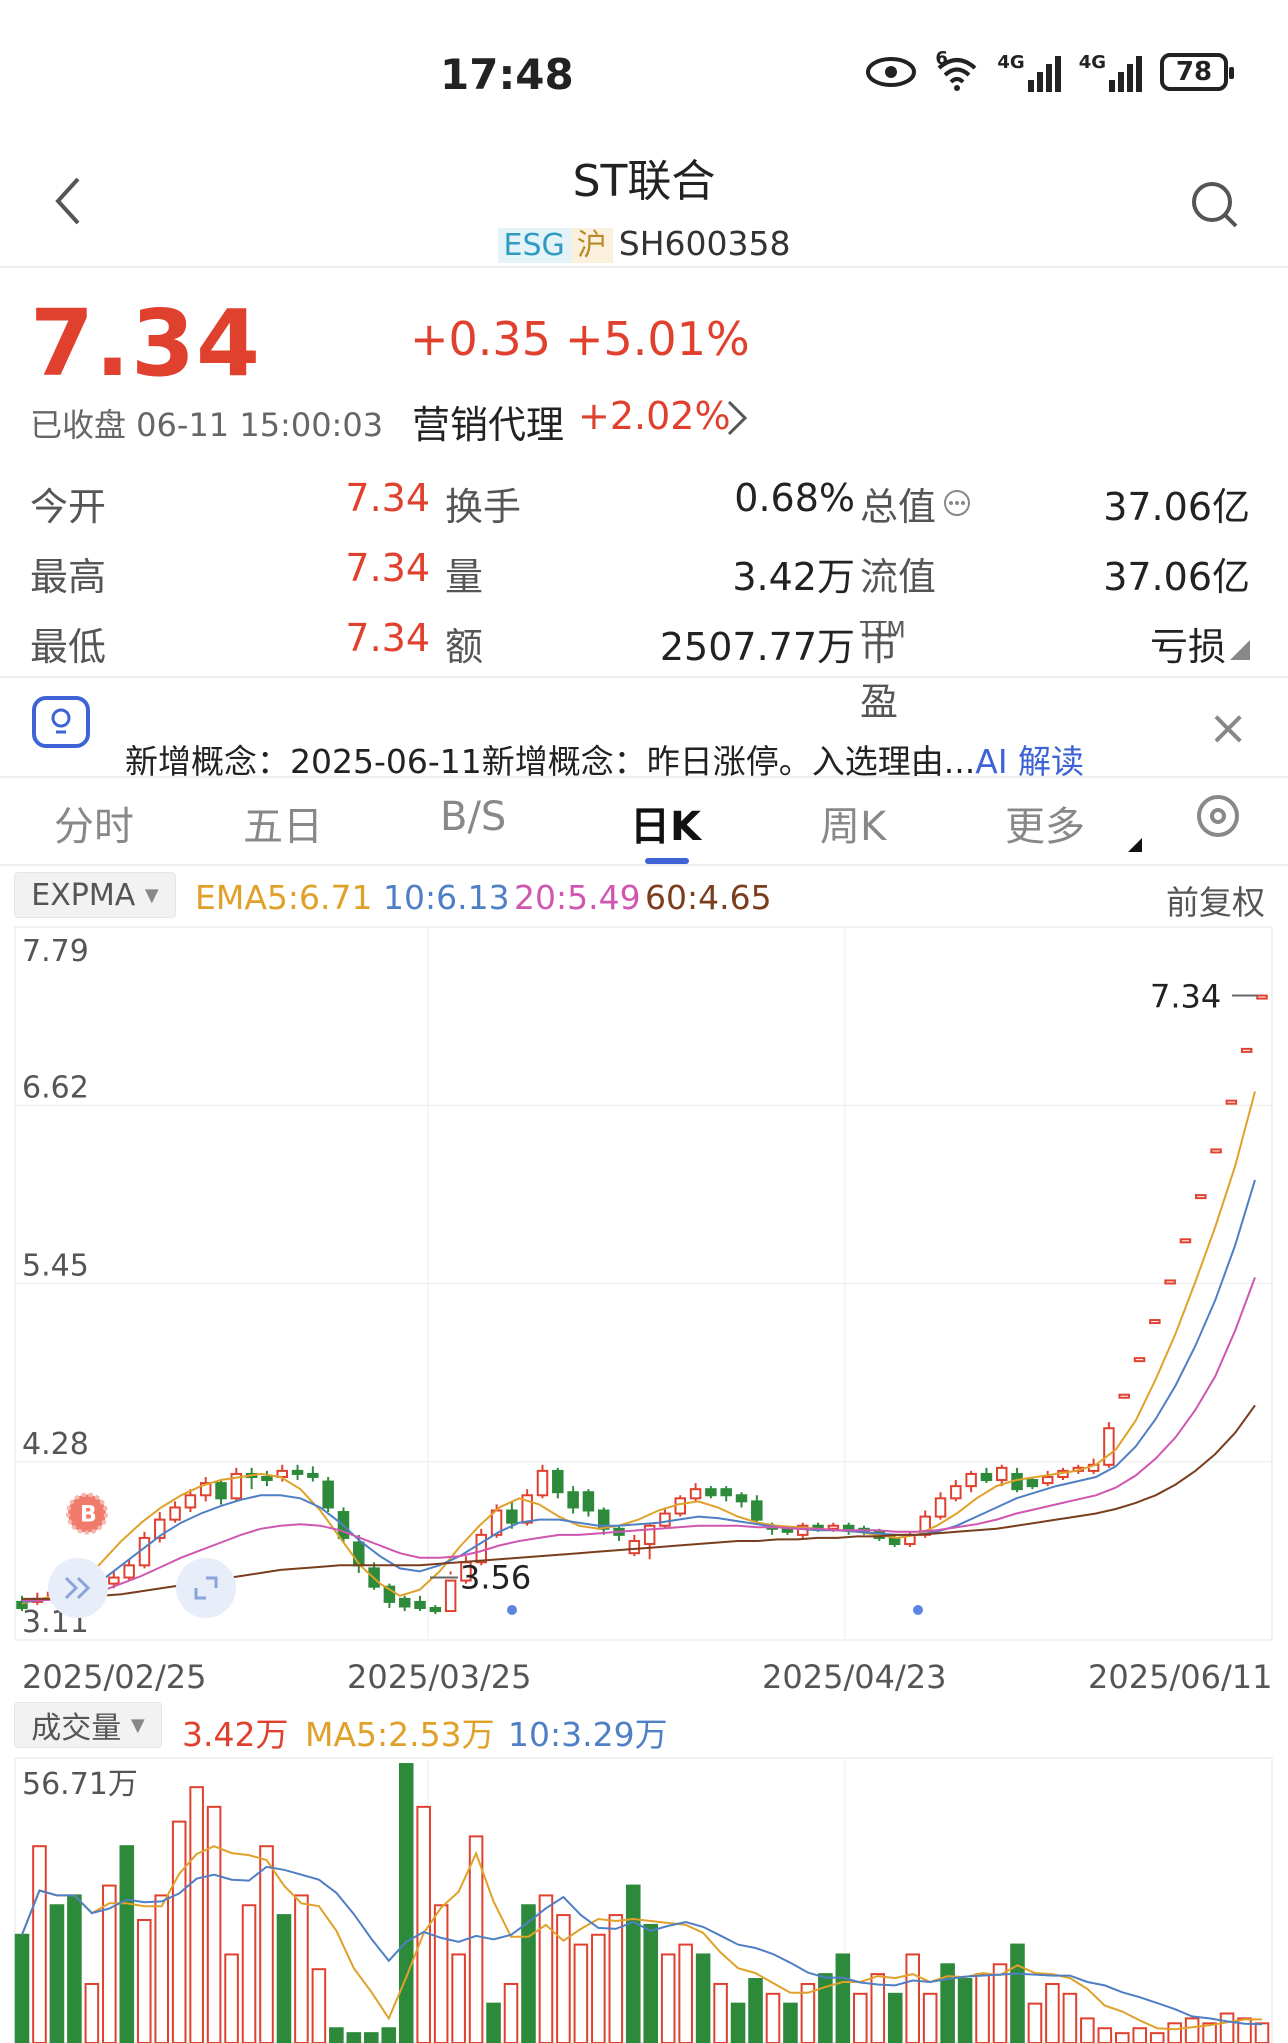 This screenshot has width=1288, height=2043. I want to click on amount-label: 额, so click(464, 647).